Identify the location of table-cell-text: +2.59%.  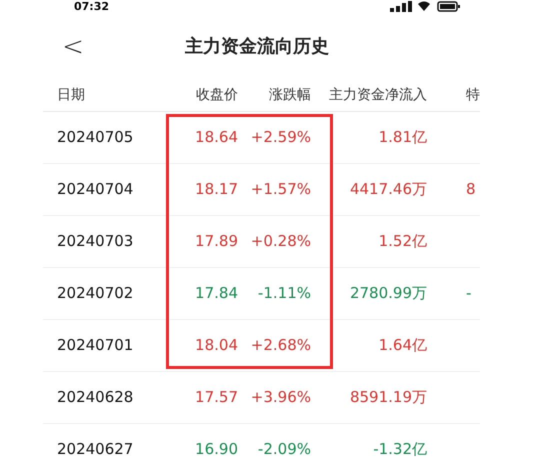
(280, 137).